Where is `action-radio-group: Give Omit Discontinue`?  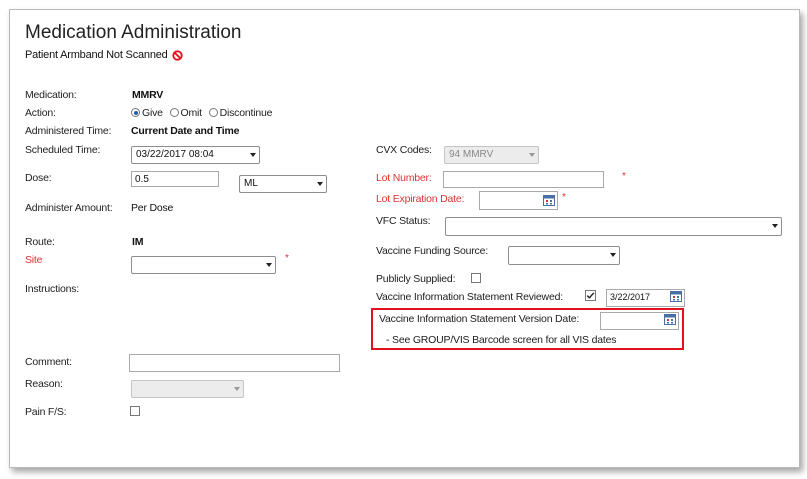 action-radio-group: Give Omit Discontinue is located at coordinates (201, 113).